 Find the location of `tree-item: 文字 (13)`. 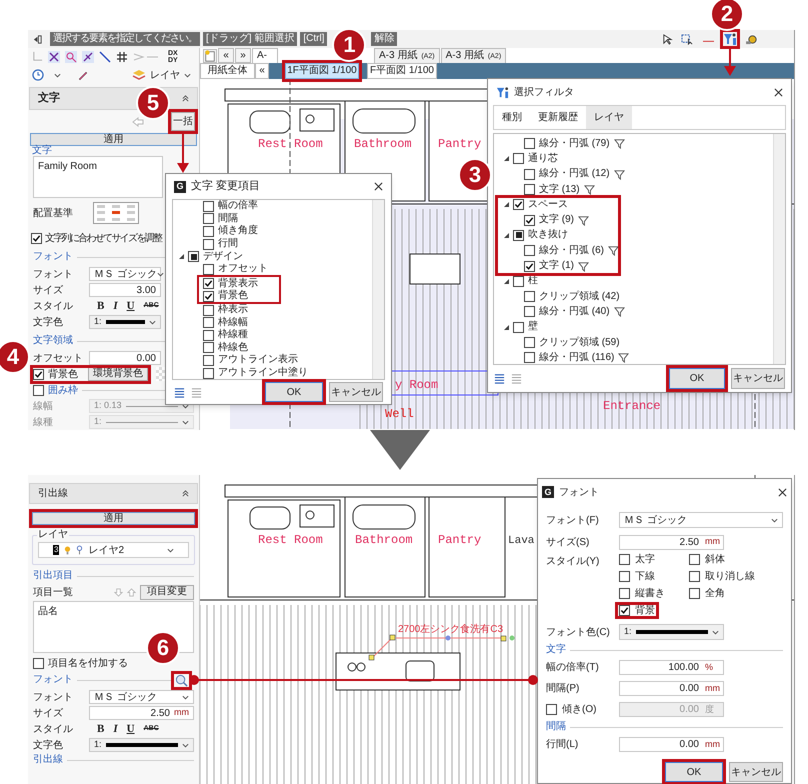

tree-item: 文字 (13) is located at coordinates (559, 189).